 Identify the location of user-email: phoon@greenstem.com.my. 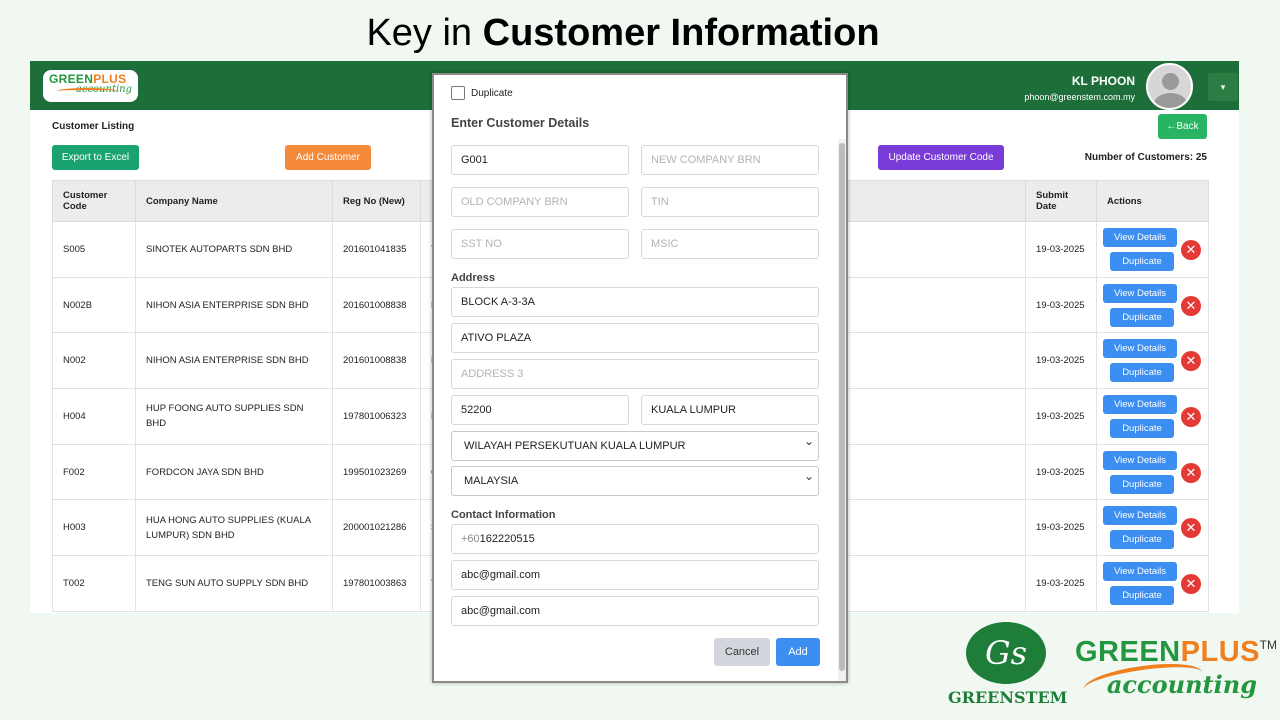
(1079, 97).